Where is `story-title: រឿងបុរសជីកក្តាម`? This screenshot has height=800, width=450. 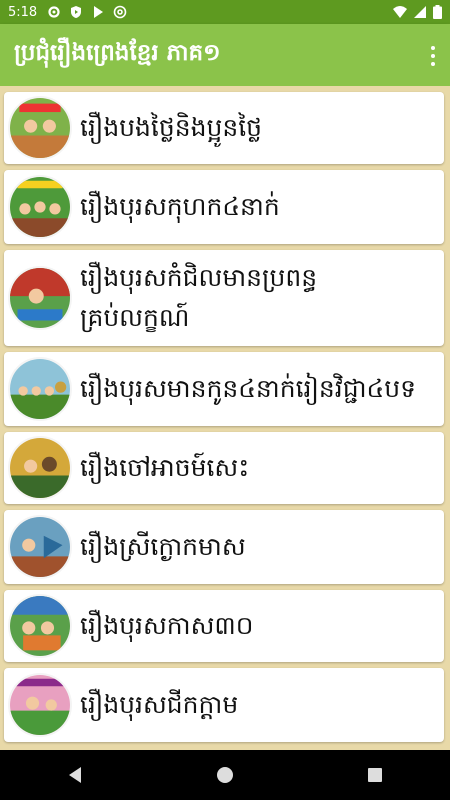
story-title: រឿងបុរសជីកក្តាម is located at coordinates (159, 704).